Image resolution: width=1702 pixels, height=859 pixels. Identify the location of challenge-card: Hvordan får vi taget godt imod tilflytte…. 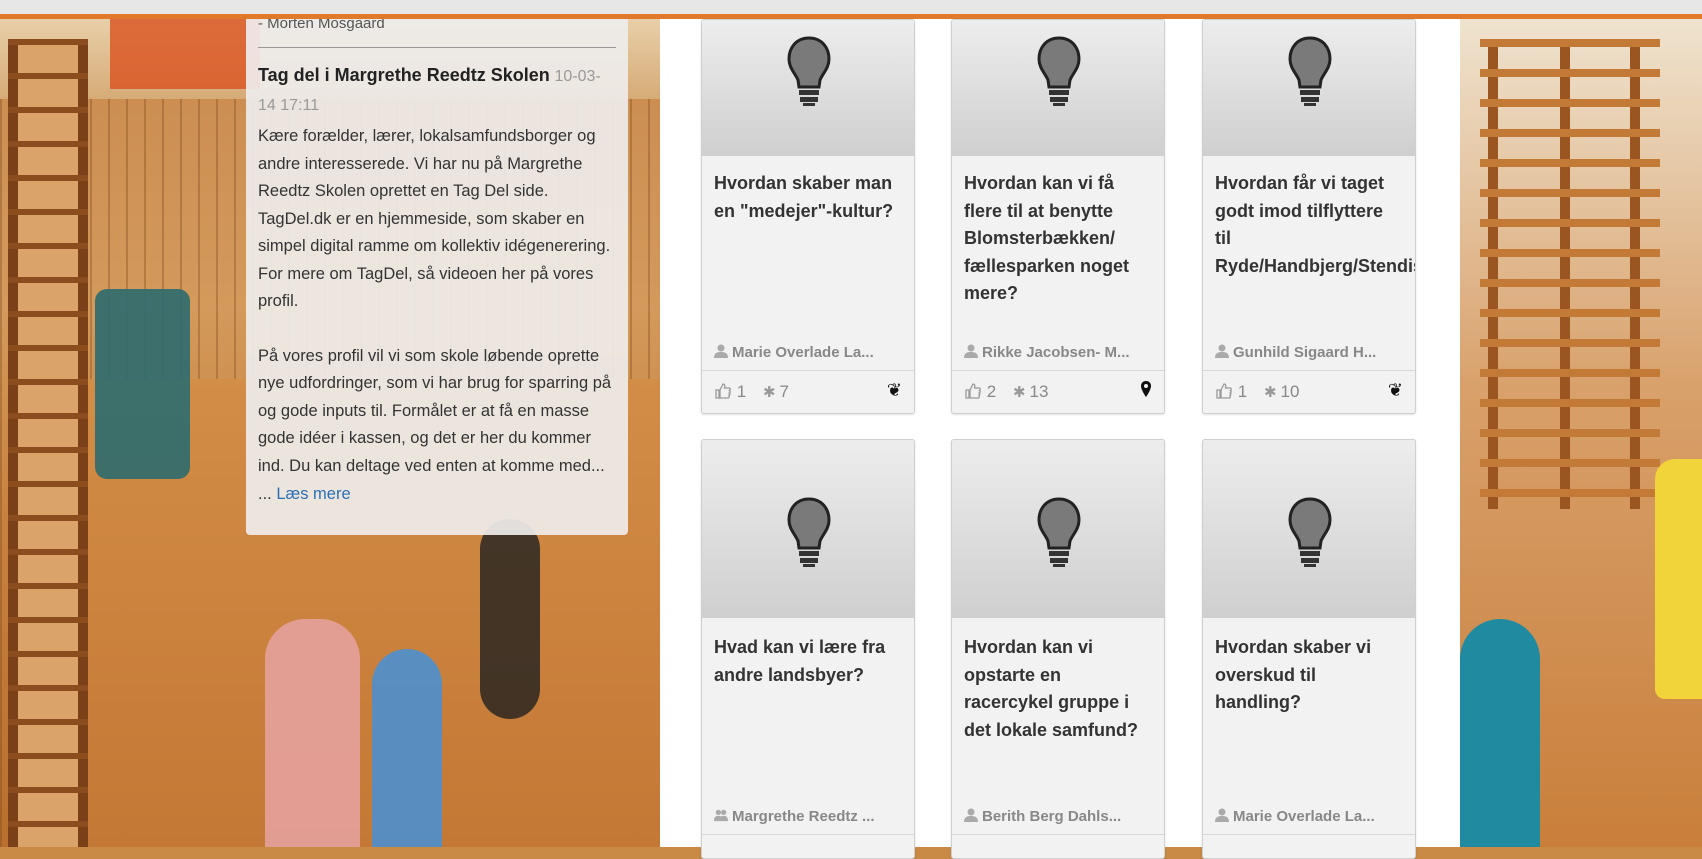
(1309, 216).